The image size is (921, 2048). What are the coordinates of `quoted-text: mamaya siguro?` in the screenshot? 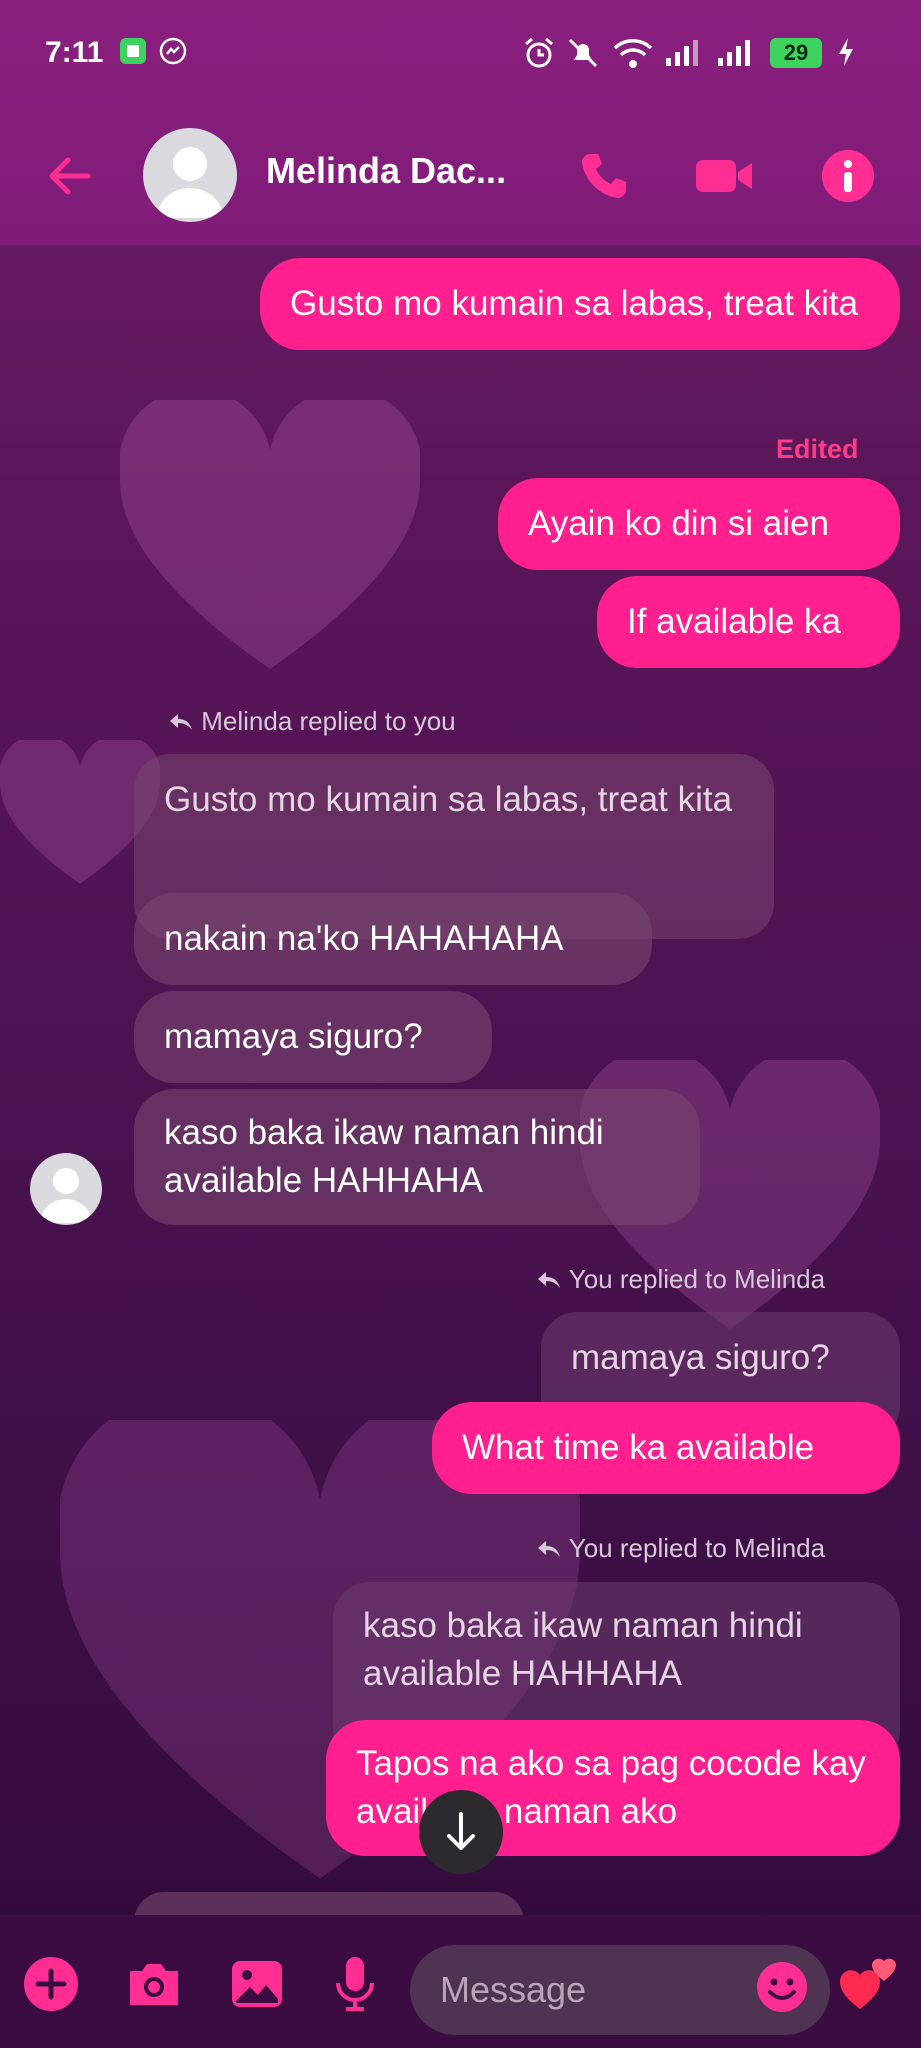 It's located at (700, 1357).